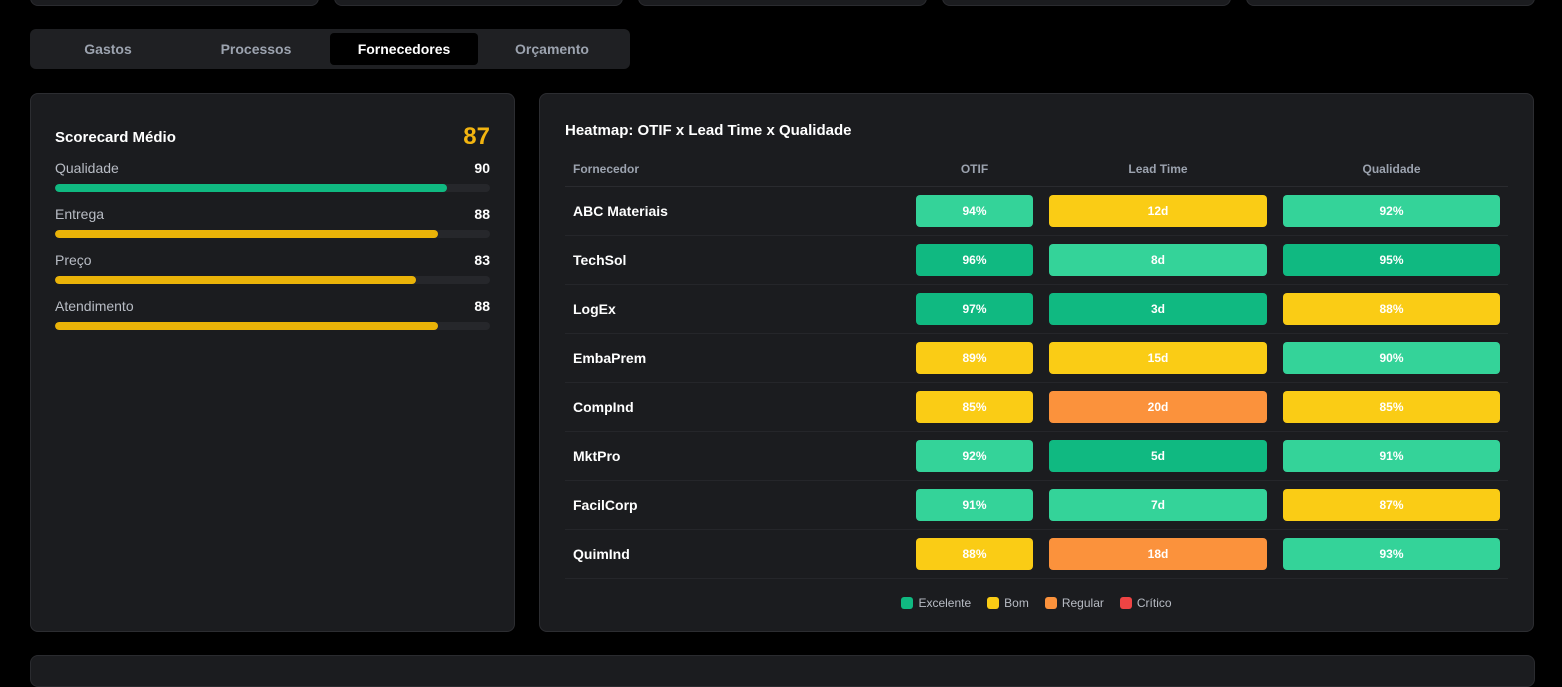 Image resolution: width=1562 pixels, height=687 pixels. Describe the element at coordinates (945, 603) in the screenshot. I see `legend-label: Excelente` at that location.